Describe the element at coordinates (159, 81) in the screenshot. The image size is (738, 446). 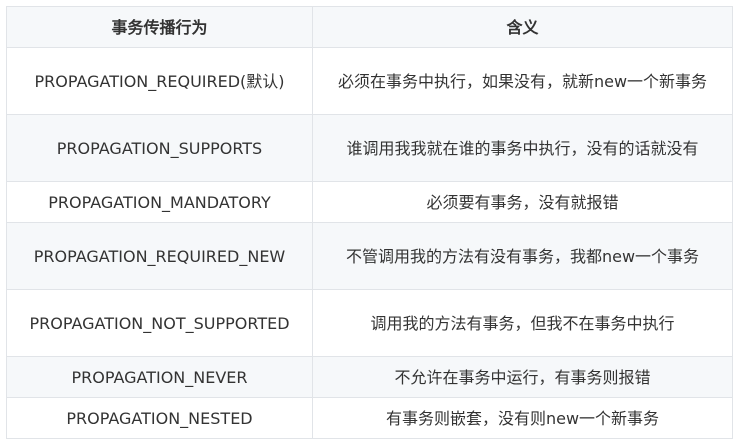
I see `behavior-cell: PROPAGATION_REQUIRED(默认)` at that location.